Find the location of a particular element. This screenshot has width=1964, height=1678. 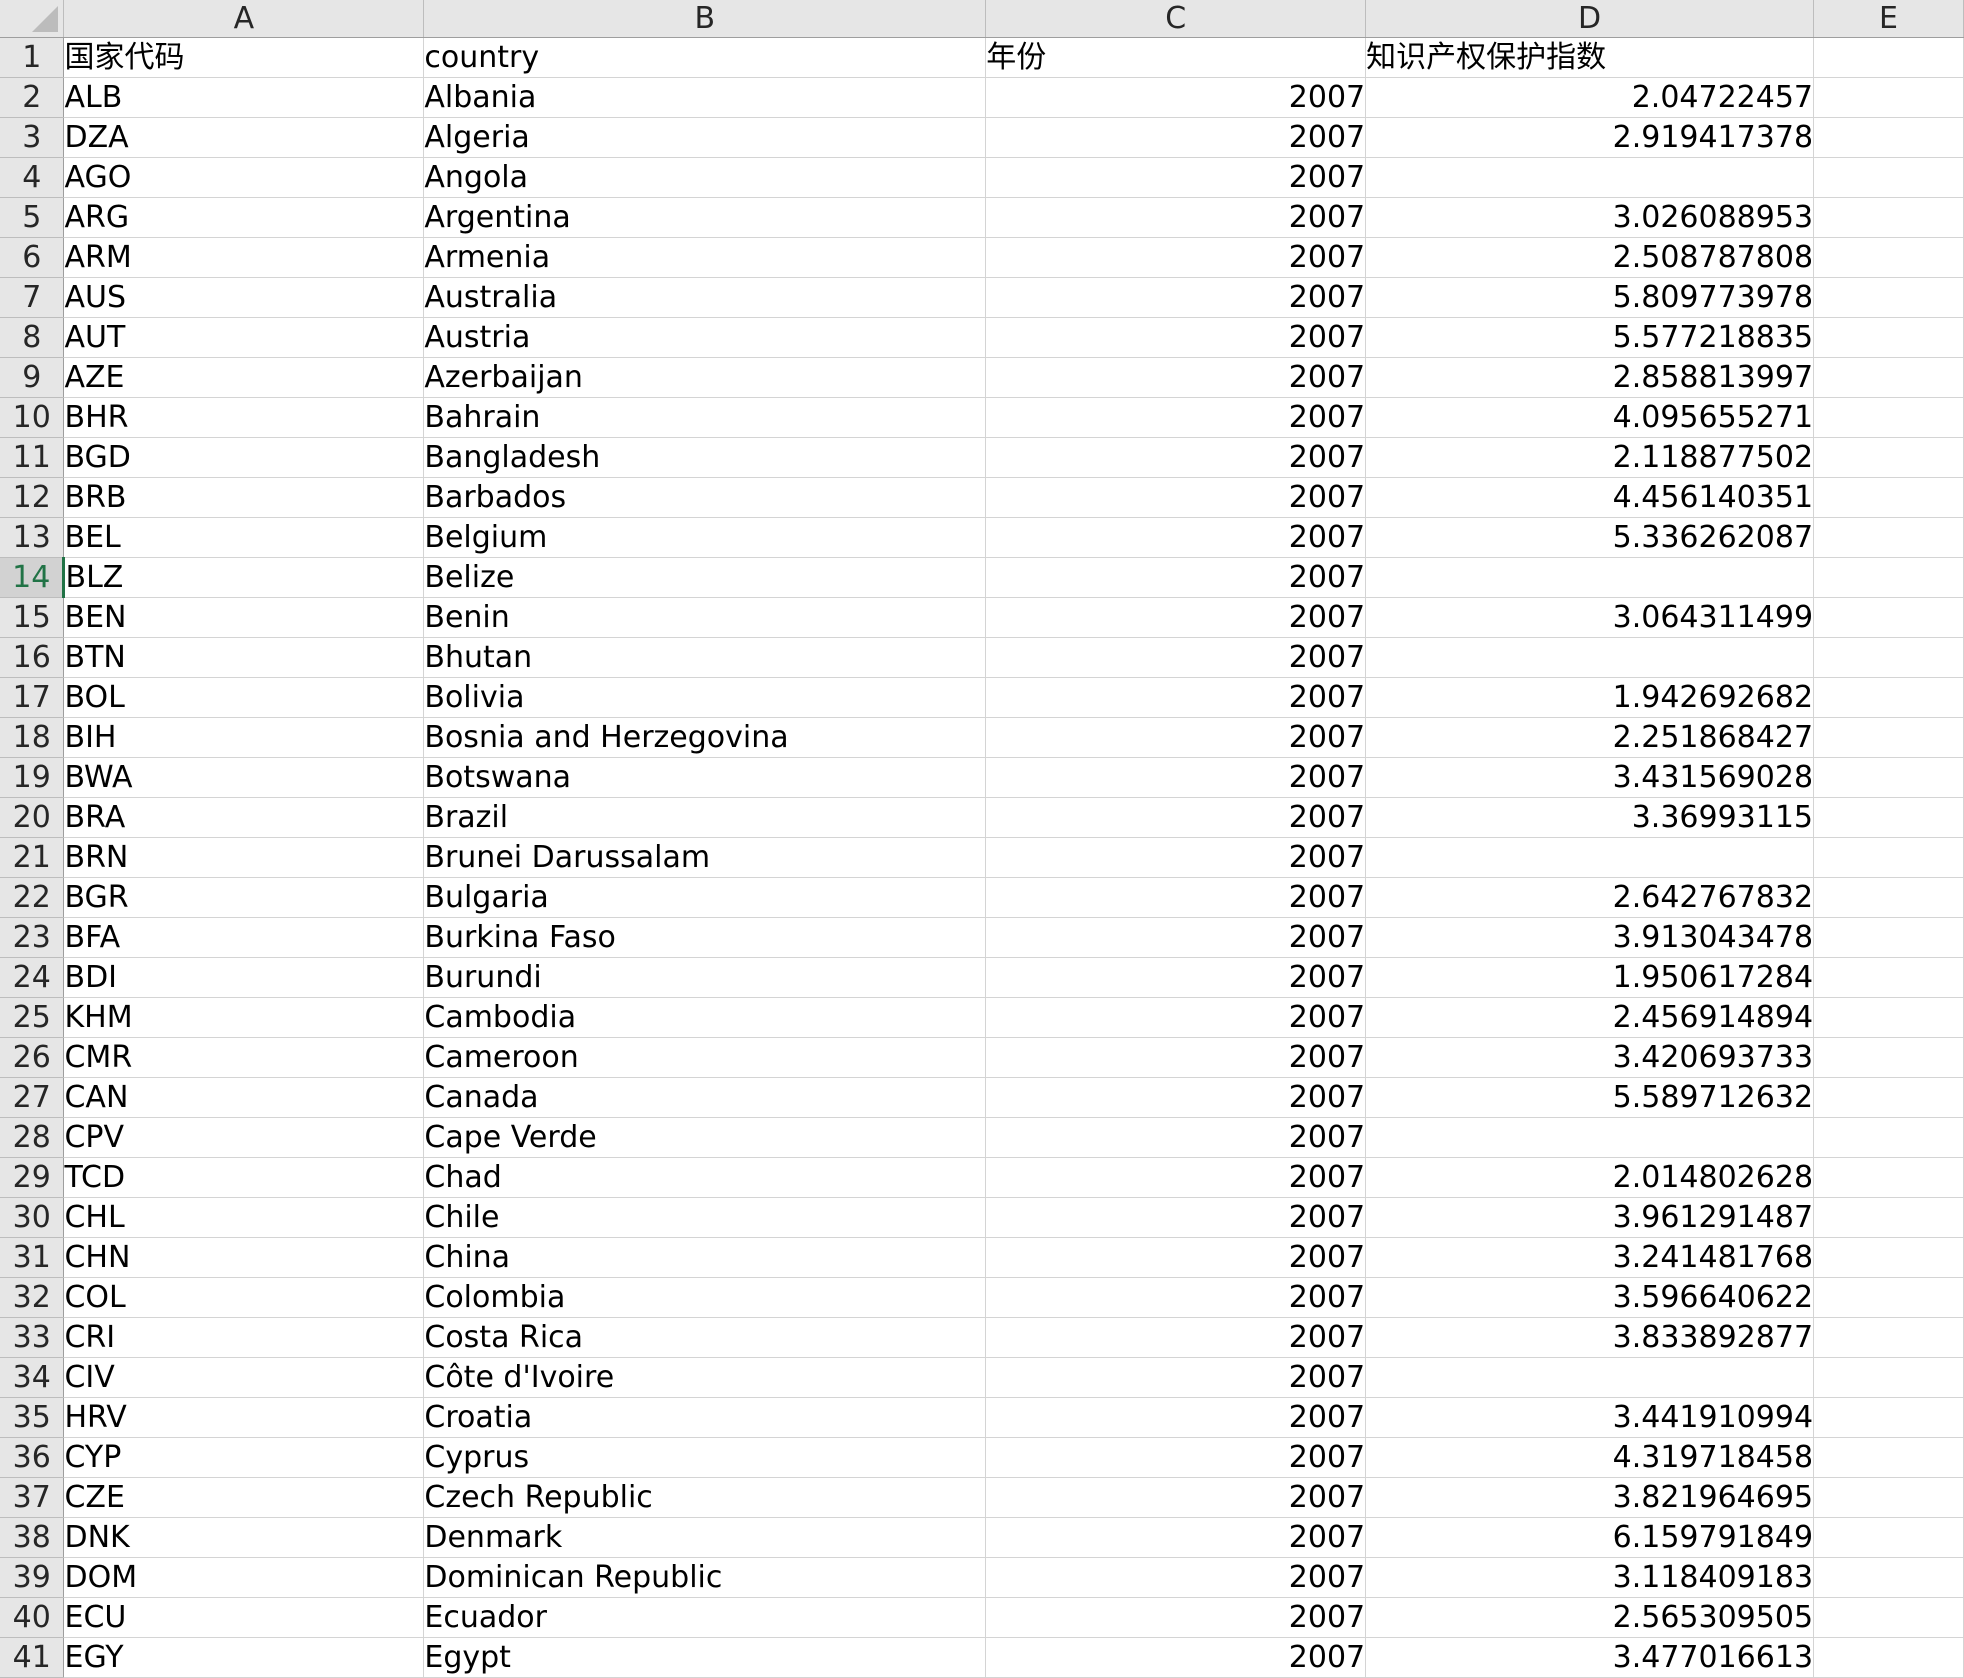

cell-country-code: AGO is located at coordinates (244, 177).